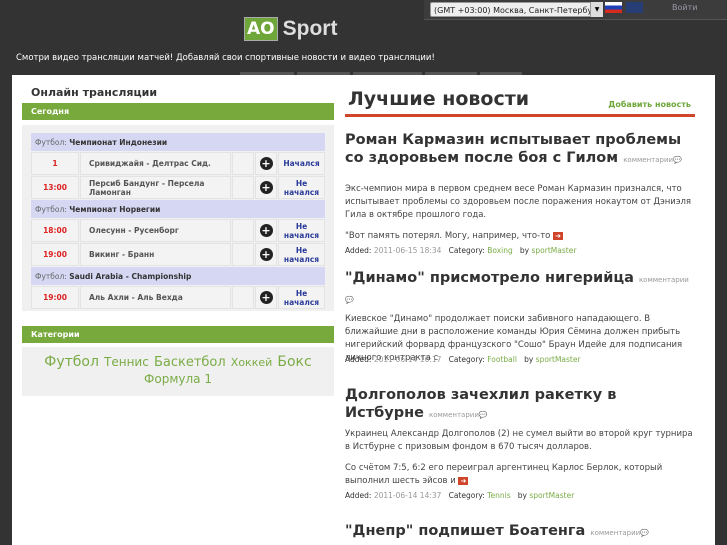 The width and height of the screenshot is (727, 545). What do you see at coordinates (596, 9) in the screenshot?
I see `dropdown-arrow-icon: ▼` at bounding box center [596, 9].